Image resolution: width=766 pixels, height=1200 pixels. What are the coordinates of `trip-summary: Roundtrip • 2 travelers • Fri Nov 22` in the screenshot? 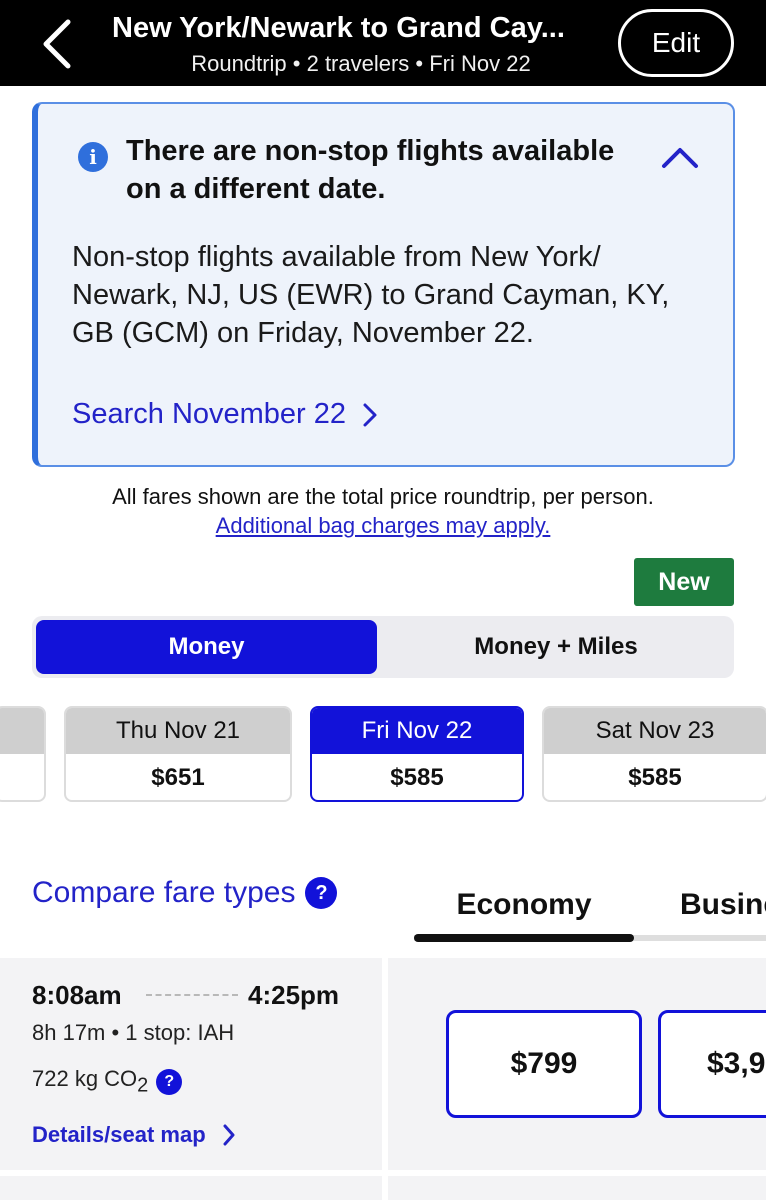 It's located at (361, 63).